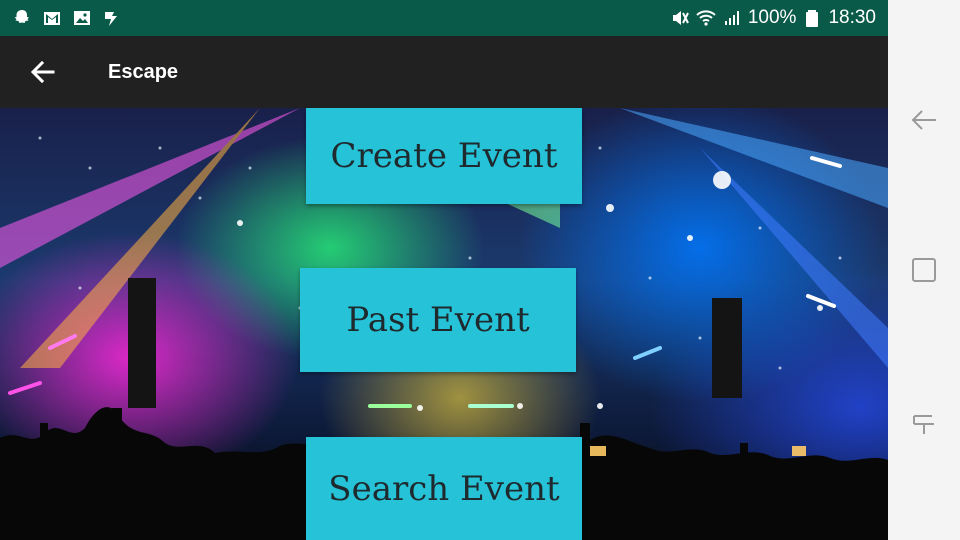  I want to click on app-bar: Escape, so click(444, 72).